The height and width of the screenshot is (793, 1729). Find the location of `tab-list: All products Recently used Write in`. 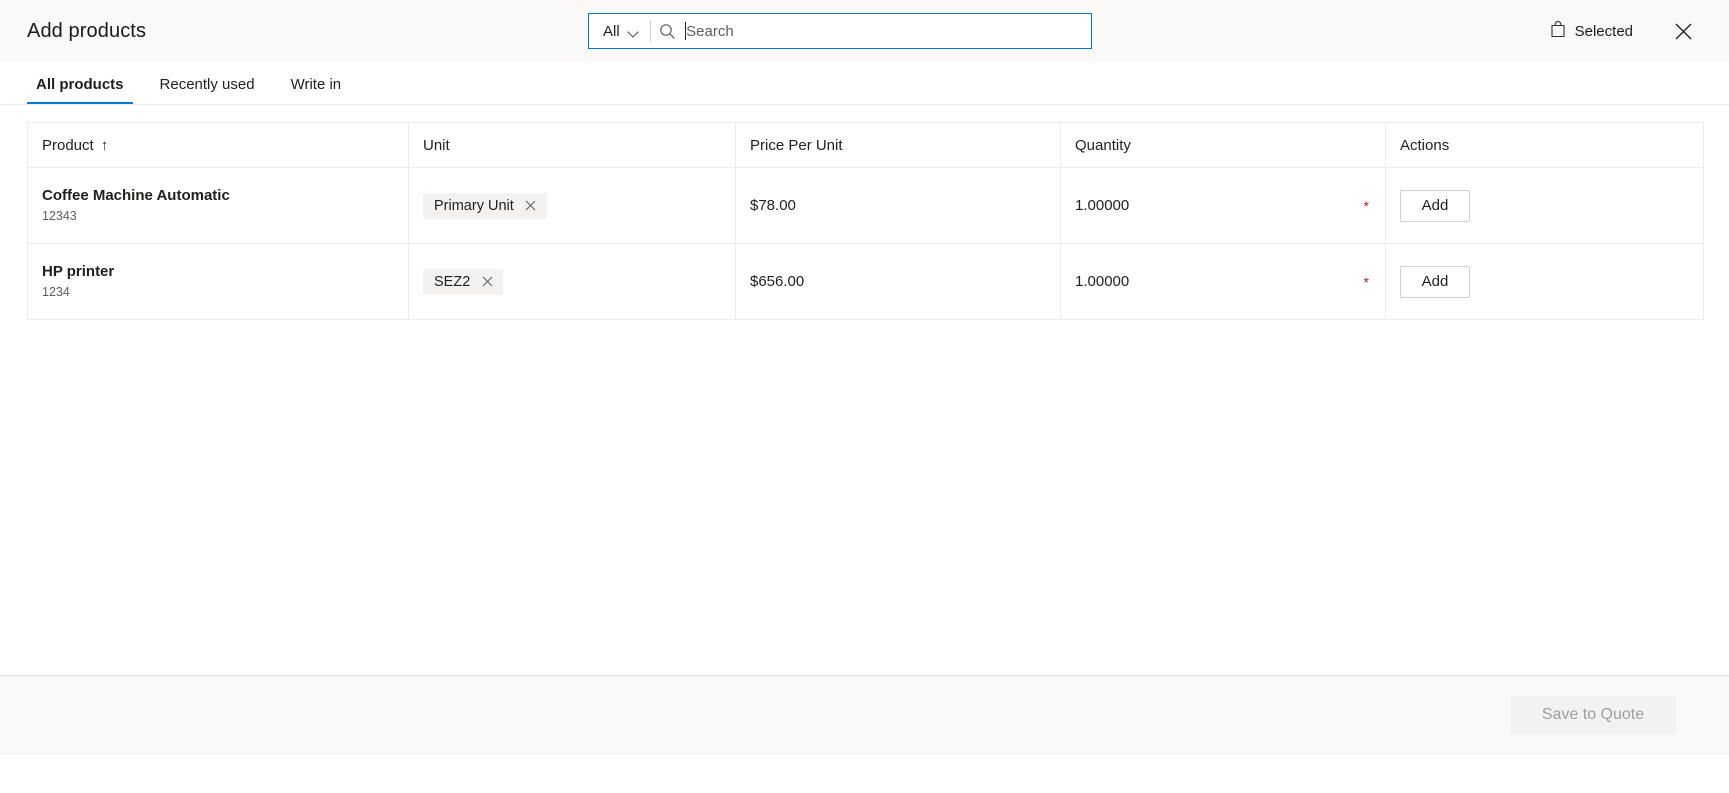

tab-list: All products Recently used Write in is located at coordinates (864, 83).